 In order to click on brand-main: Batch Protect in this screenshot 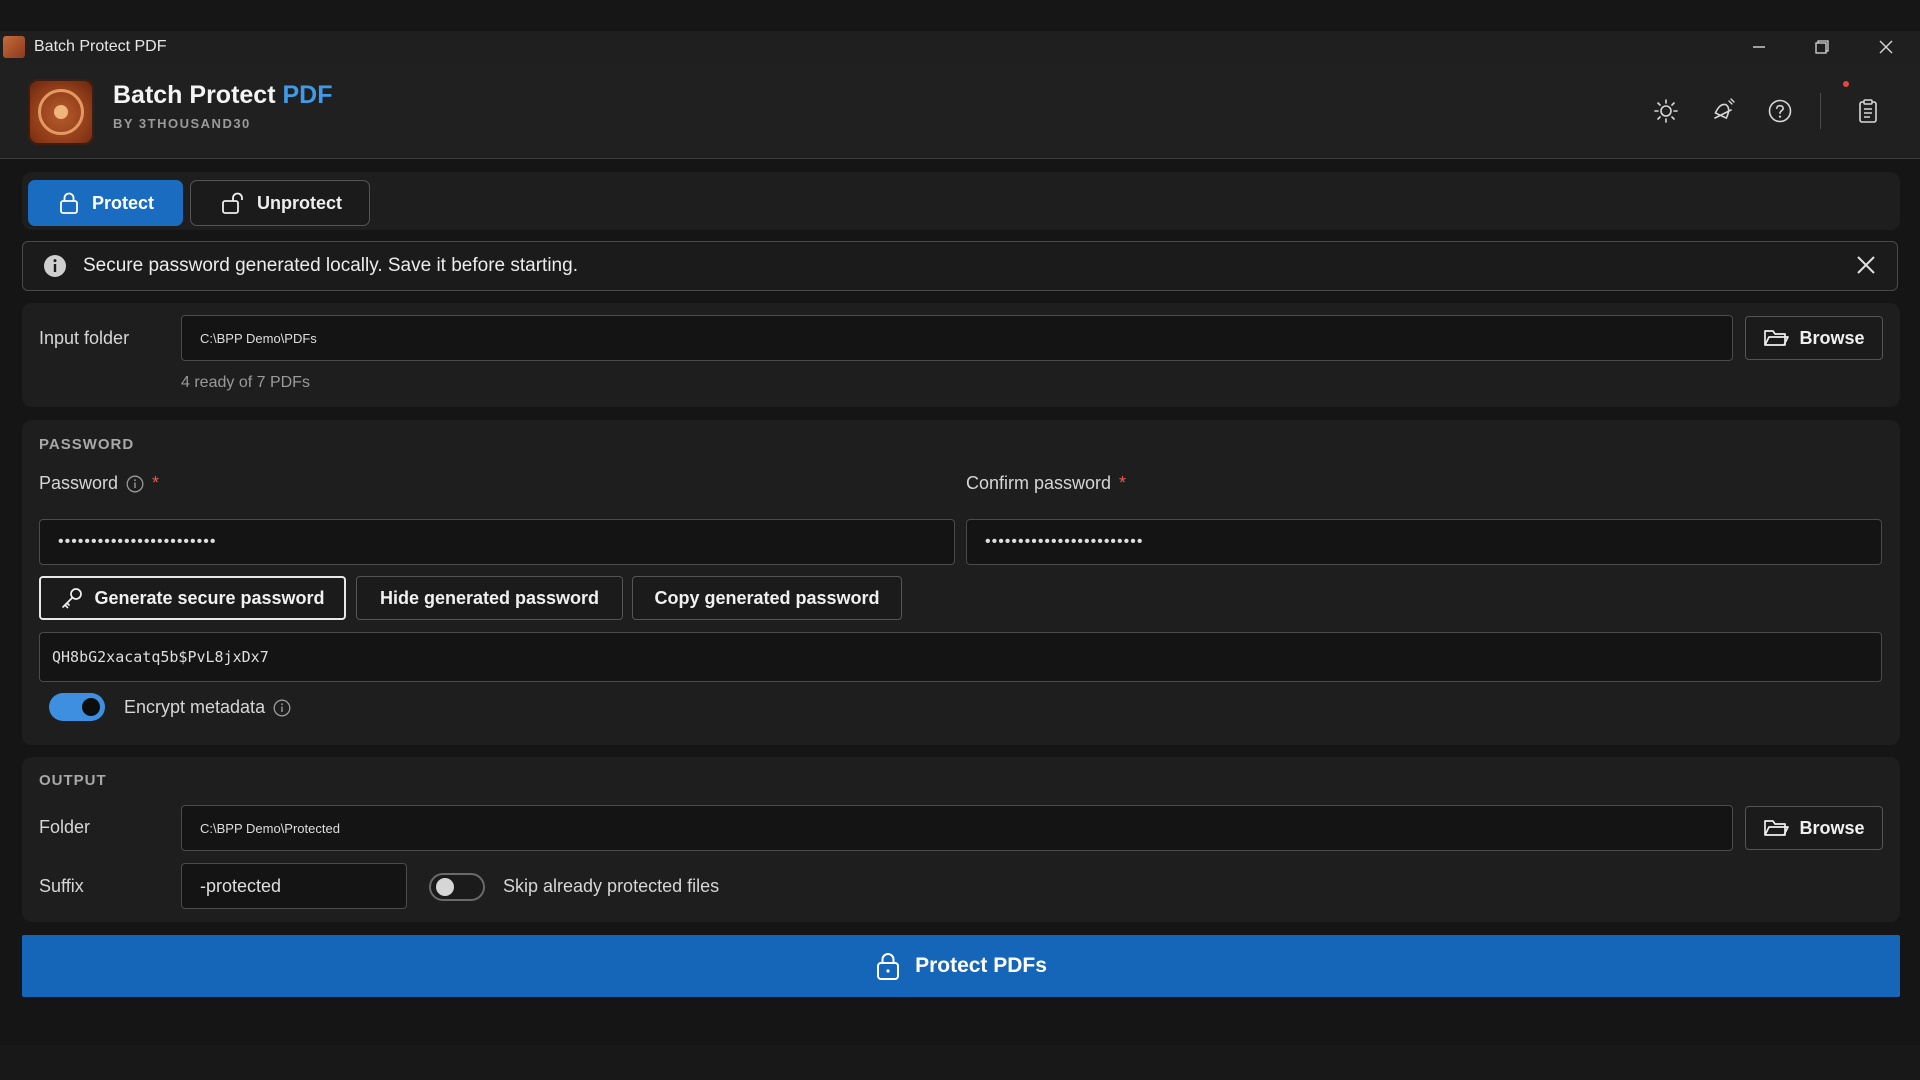, I will do `click(194, 95)`.